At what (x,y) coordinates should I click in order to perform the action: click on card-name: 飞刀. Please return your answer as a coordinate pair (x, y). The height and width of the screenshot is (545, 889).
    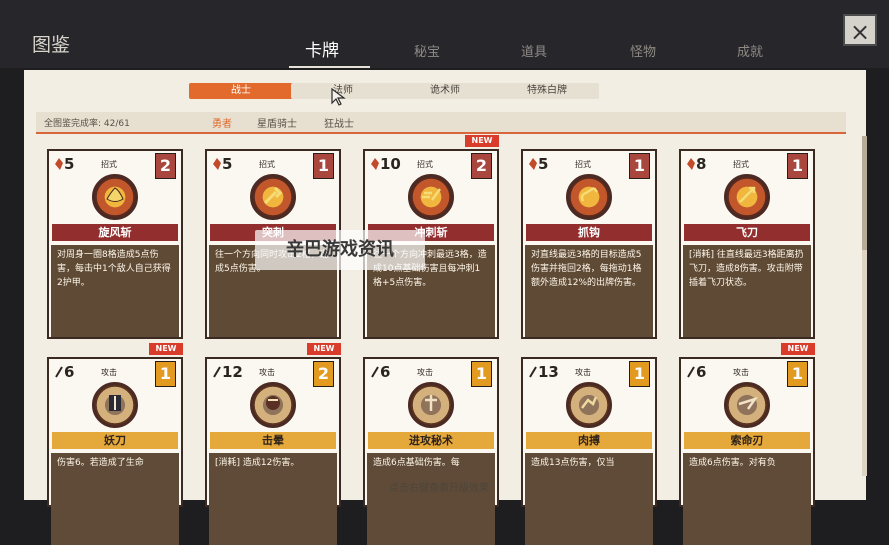
    Looking at the image, I should click on (747, 232).